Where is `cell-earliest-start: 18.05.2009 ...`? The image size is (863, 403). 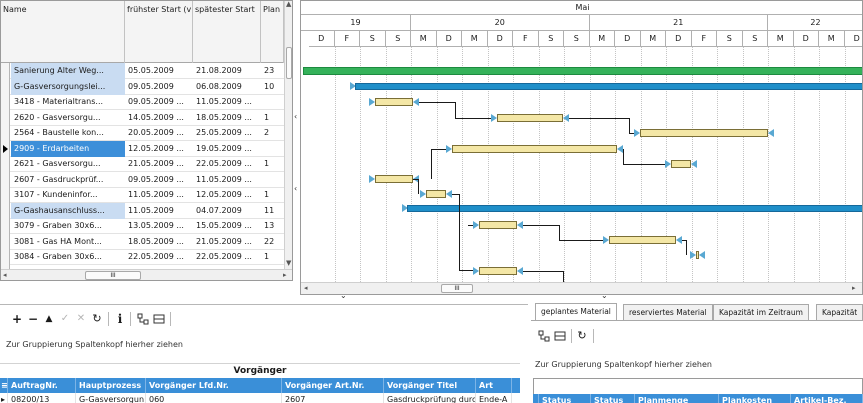 cell-earliest-start: 18.05.2009 ... is located at coordinates (159, 242).